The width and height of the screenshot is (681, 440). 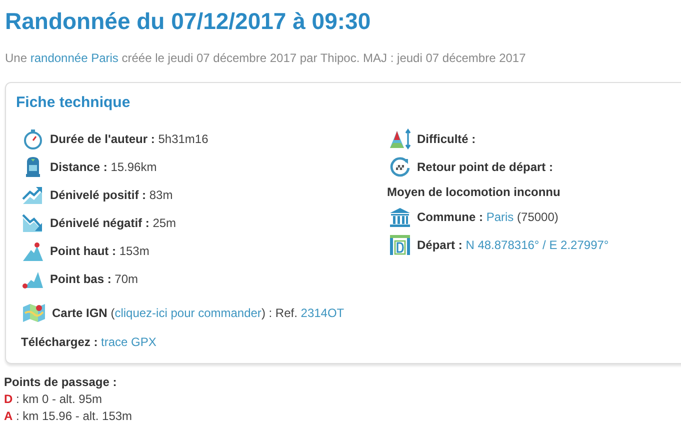 I want to click on info-line: Téléchargez : trace GPX, so click(x=88, y=342).